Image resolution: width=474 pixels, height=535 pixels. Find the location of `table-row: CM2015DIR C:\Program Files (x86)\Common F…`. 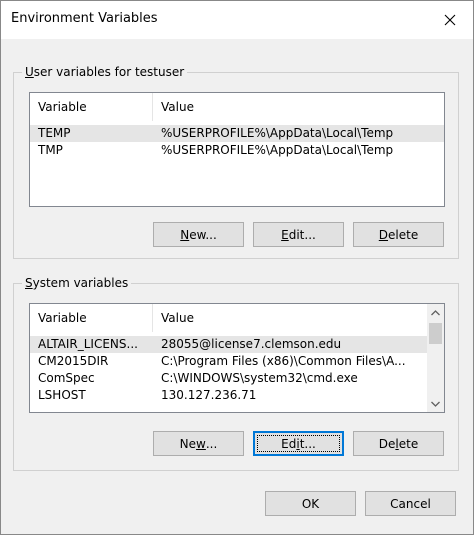

table-row: CM2015DIR C:\Program Files (x86)\Common F… is located at coordinates (228, 361).